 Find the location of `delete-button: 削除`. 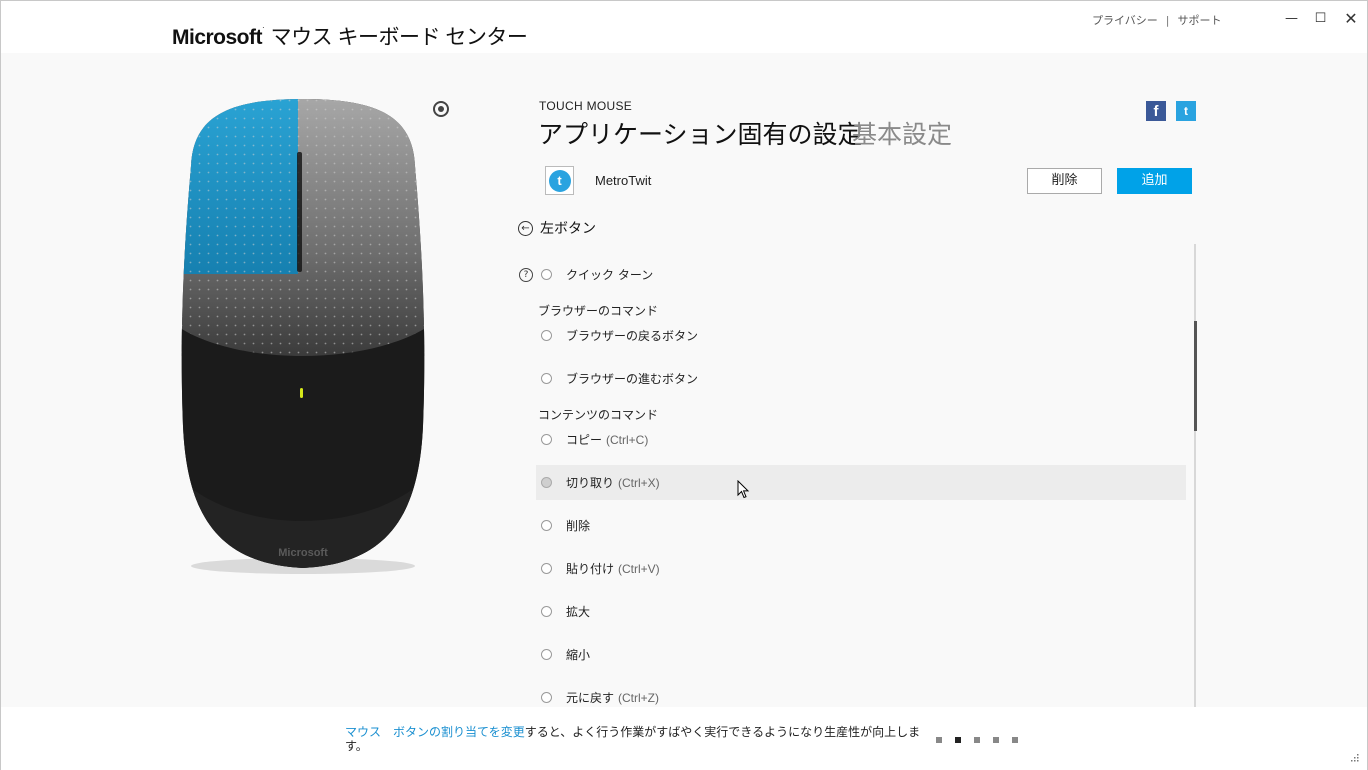

delete-button: 削除 is located at coordinates (1064, 181).